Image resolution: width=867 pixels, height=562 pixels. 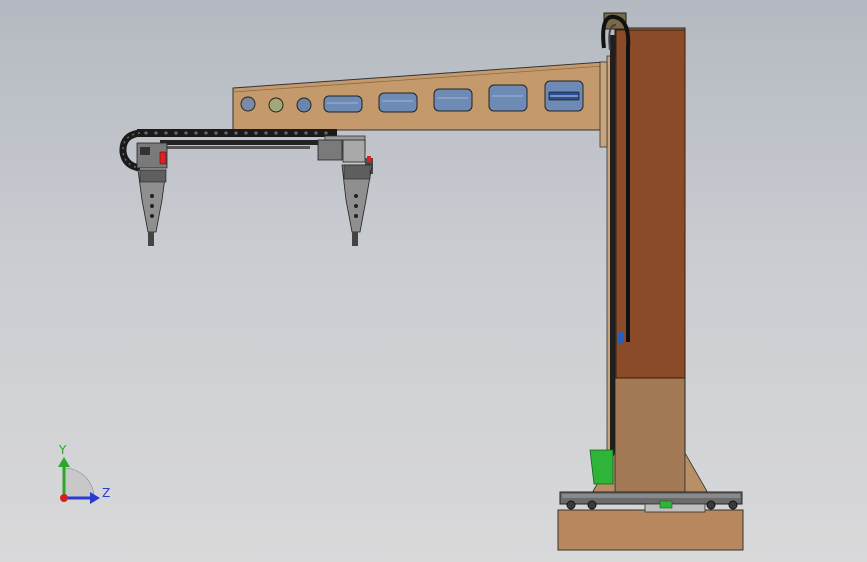 I want to click on triad-x-axis, so click(x=64, y=498).